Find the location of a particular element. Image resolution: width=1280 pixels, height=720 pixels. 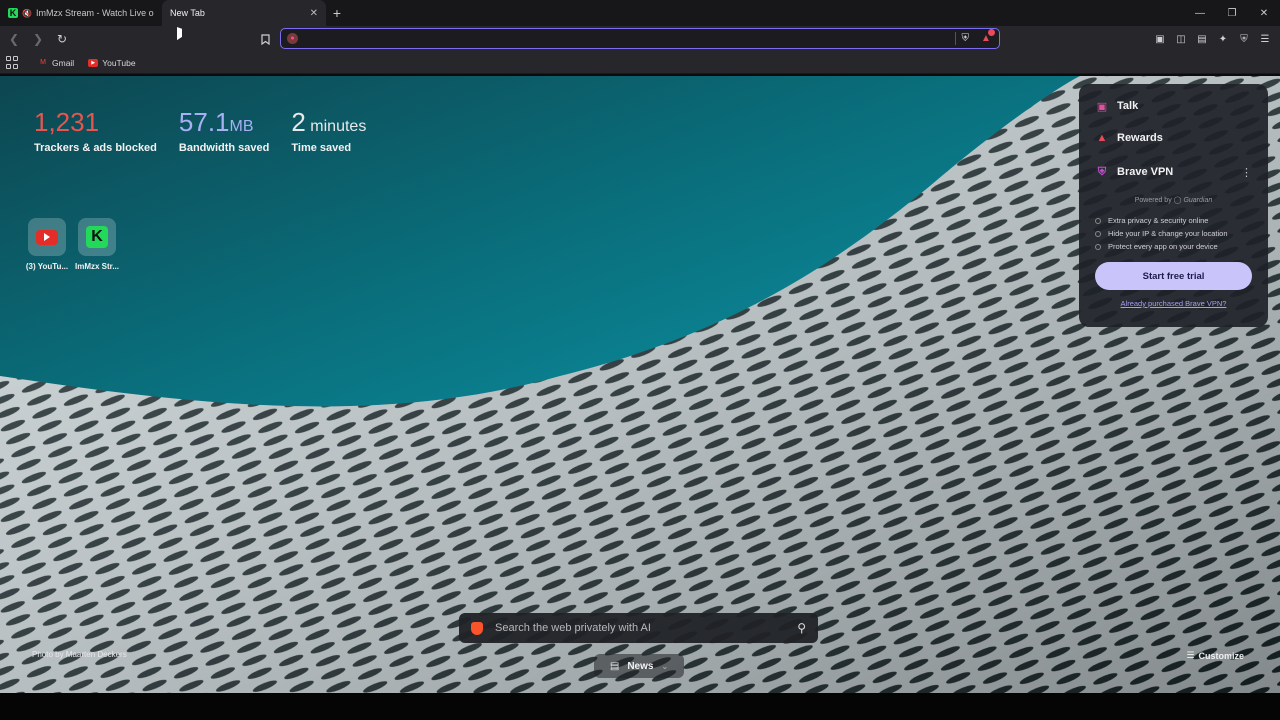

bookmark-label: YouTube is located at coordinates (119, 62).